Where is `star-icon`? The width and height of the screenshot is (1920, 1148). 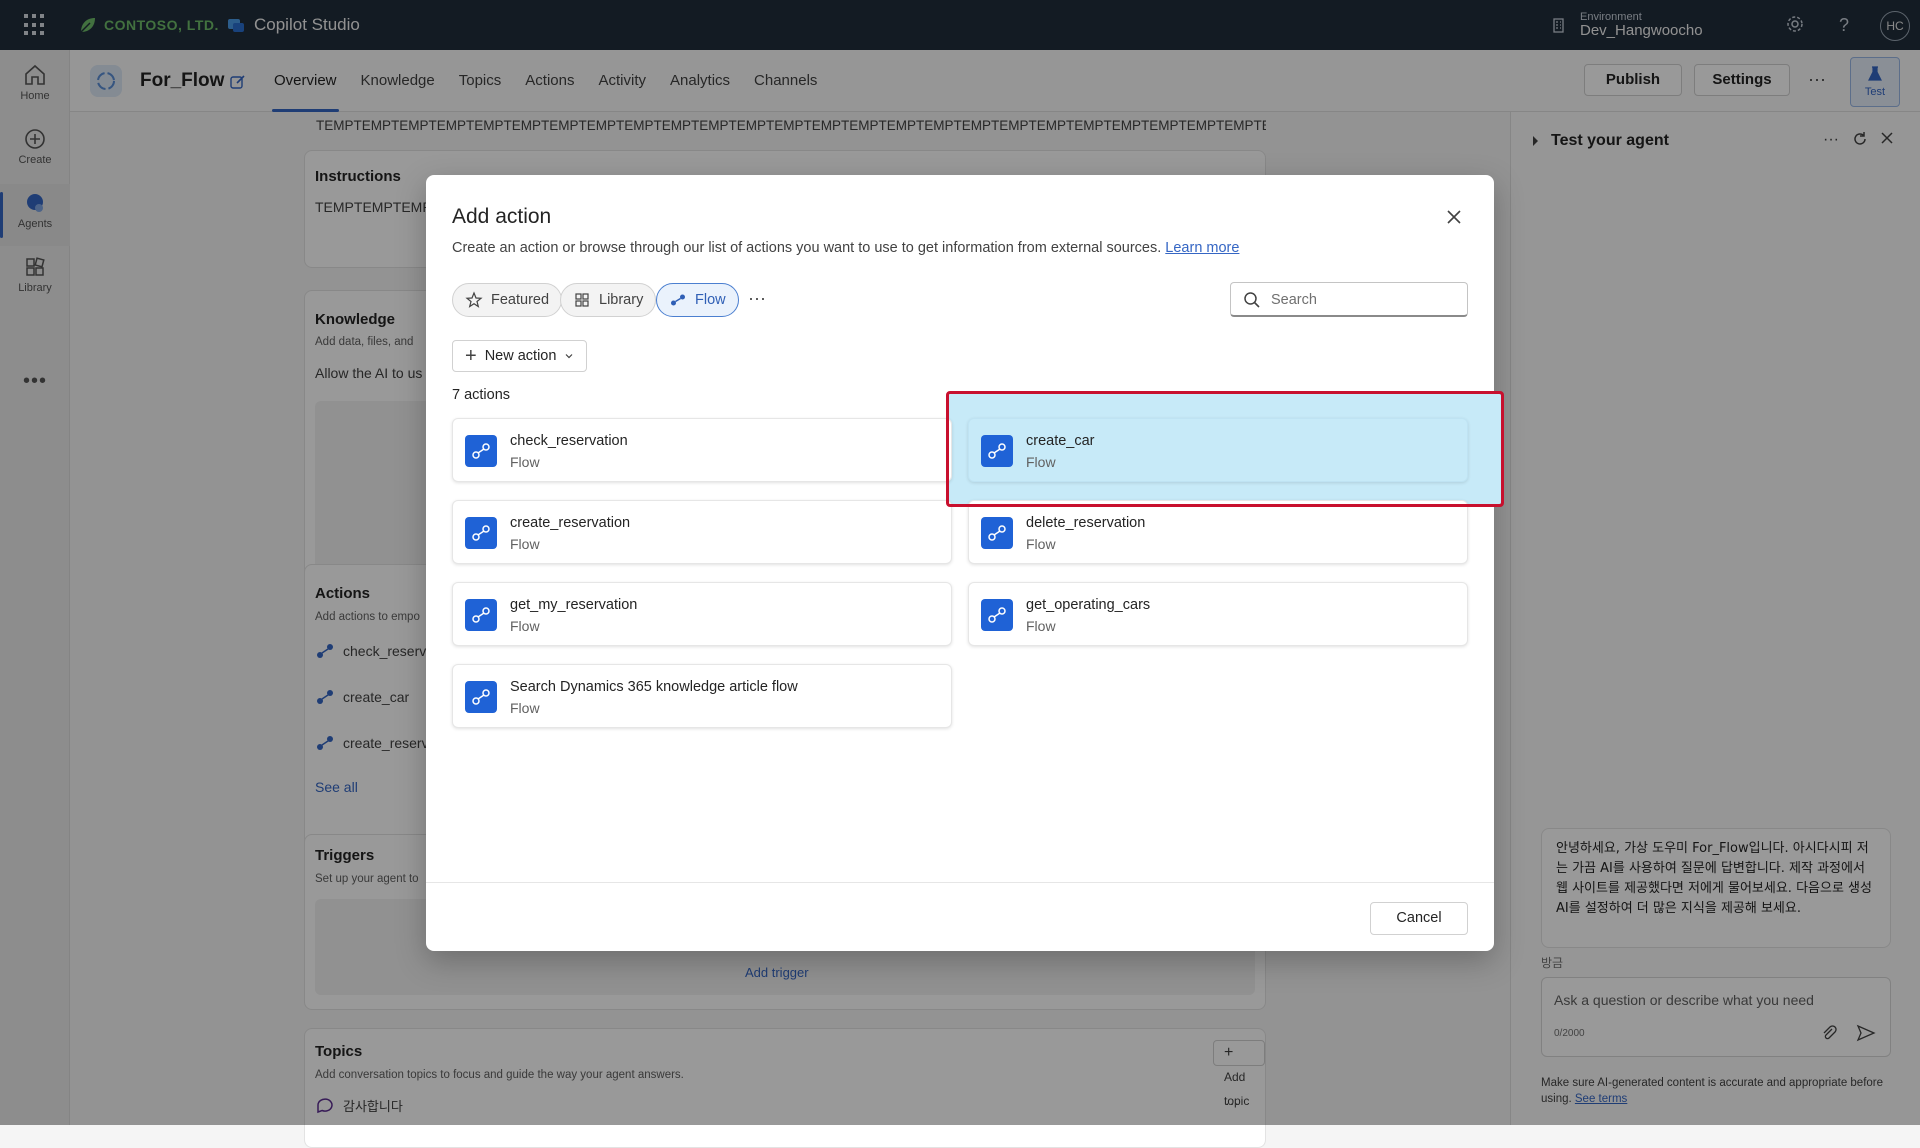
star-icon is located at coordinates (474, 299).